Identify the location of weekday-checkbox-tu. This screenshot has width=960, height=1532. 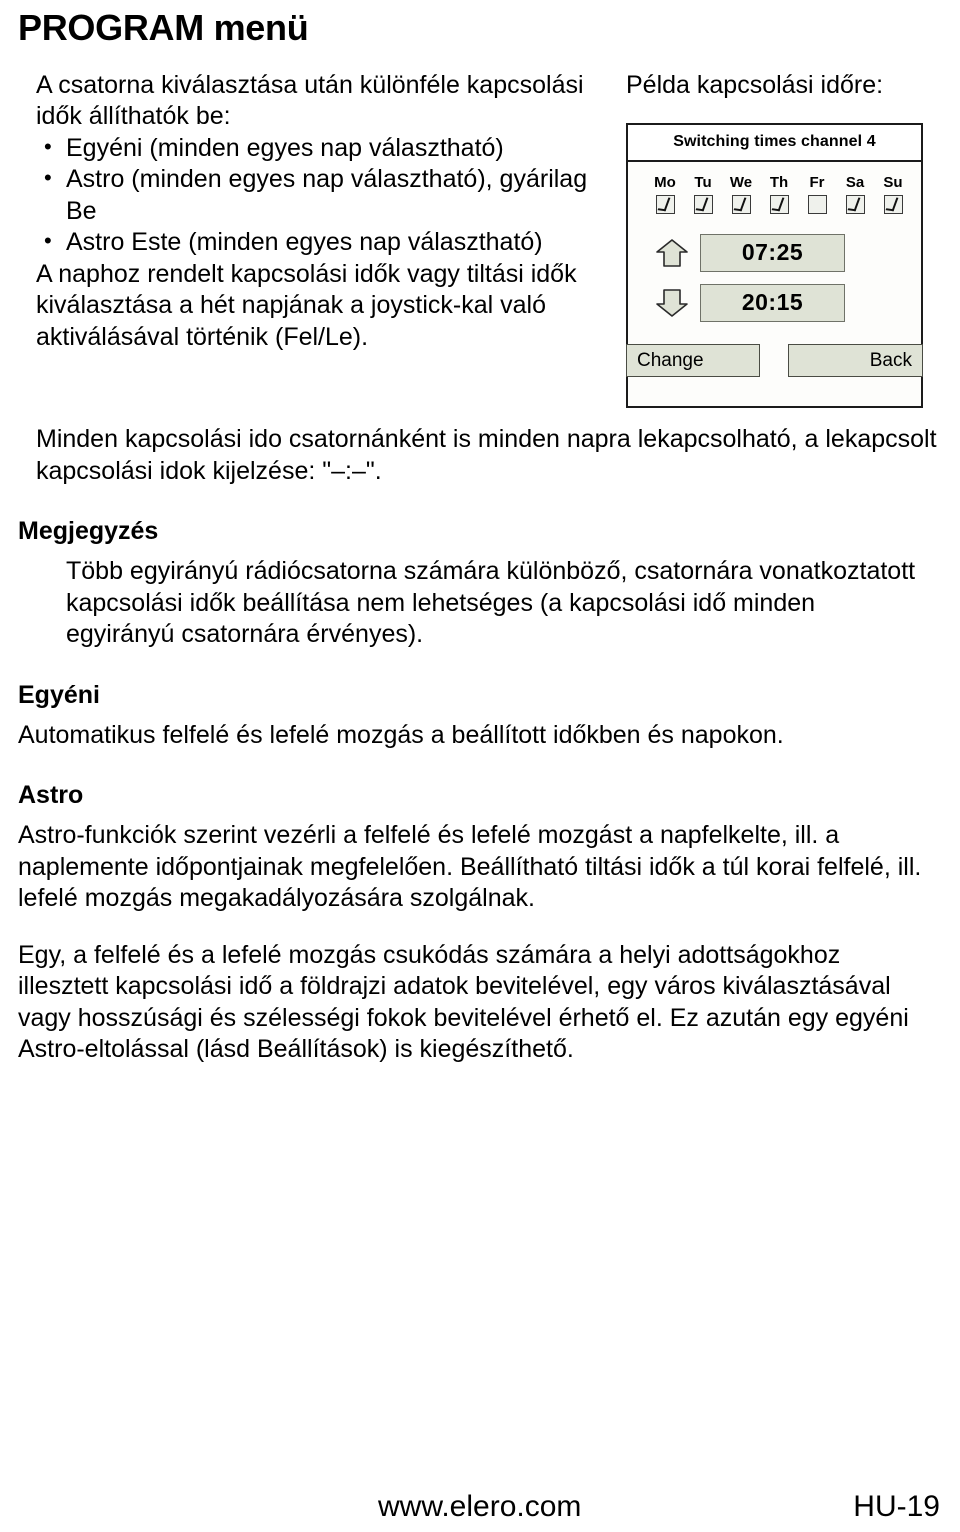
(703, 205).